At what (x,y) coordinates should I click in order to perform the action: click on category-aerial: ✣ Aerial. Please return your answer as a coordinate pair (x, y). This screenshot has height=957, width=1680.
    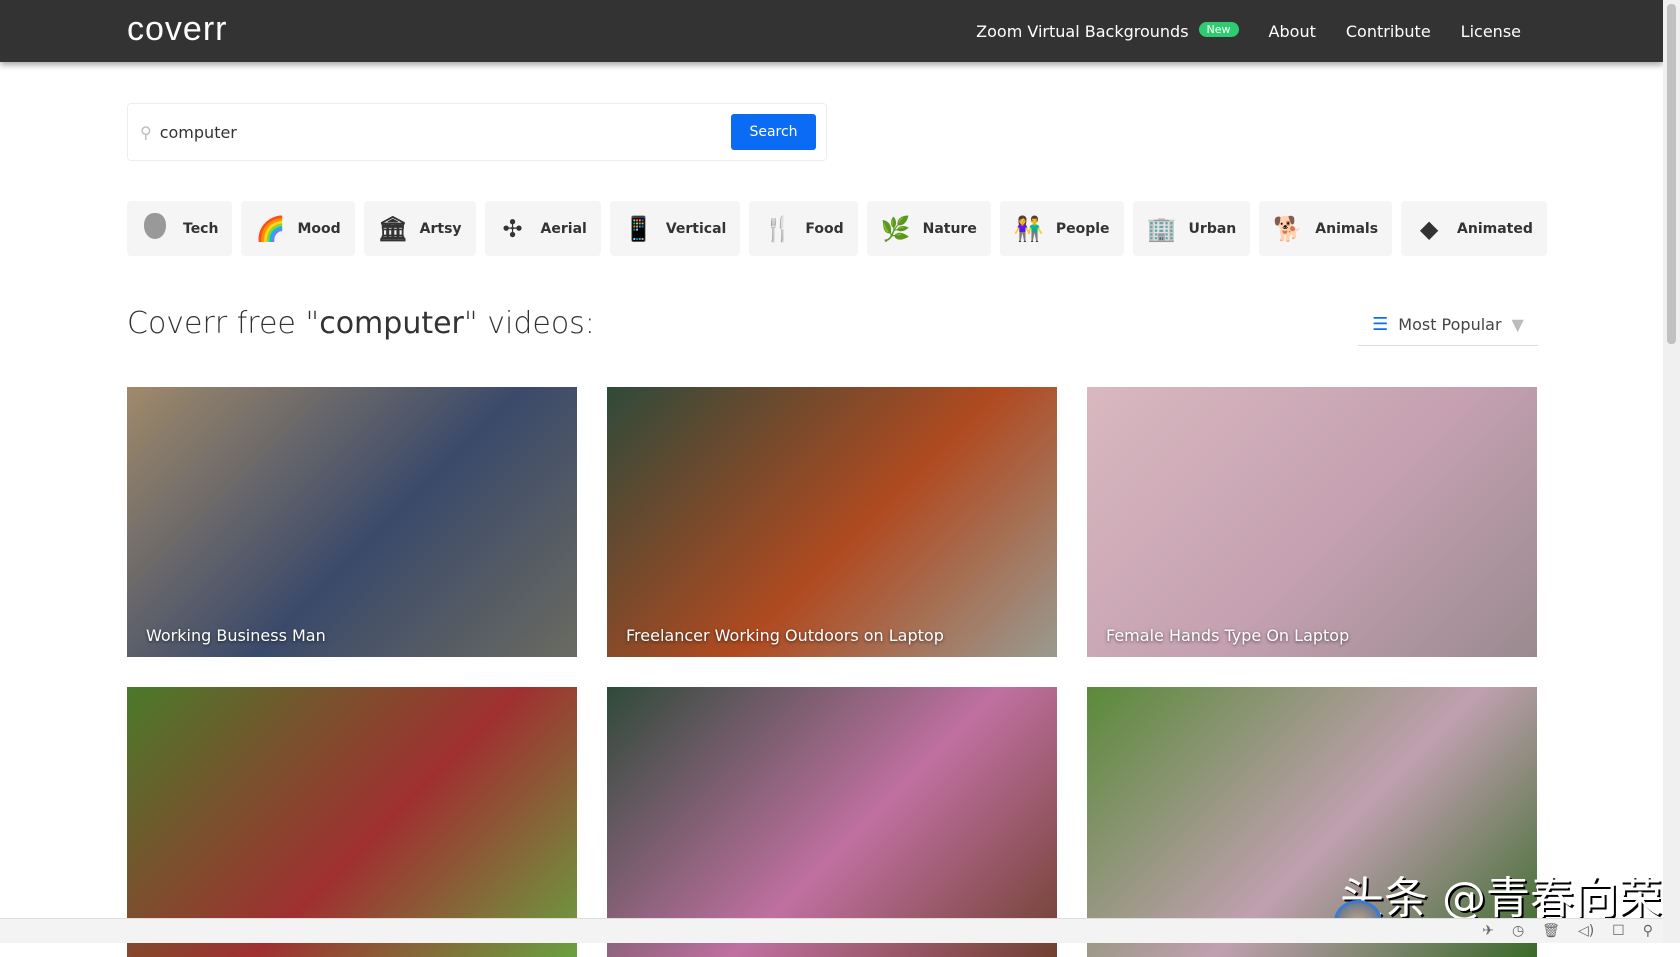
    Looking at the image, I should click on (542, 228).